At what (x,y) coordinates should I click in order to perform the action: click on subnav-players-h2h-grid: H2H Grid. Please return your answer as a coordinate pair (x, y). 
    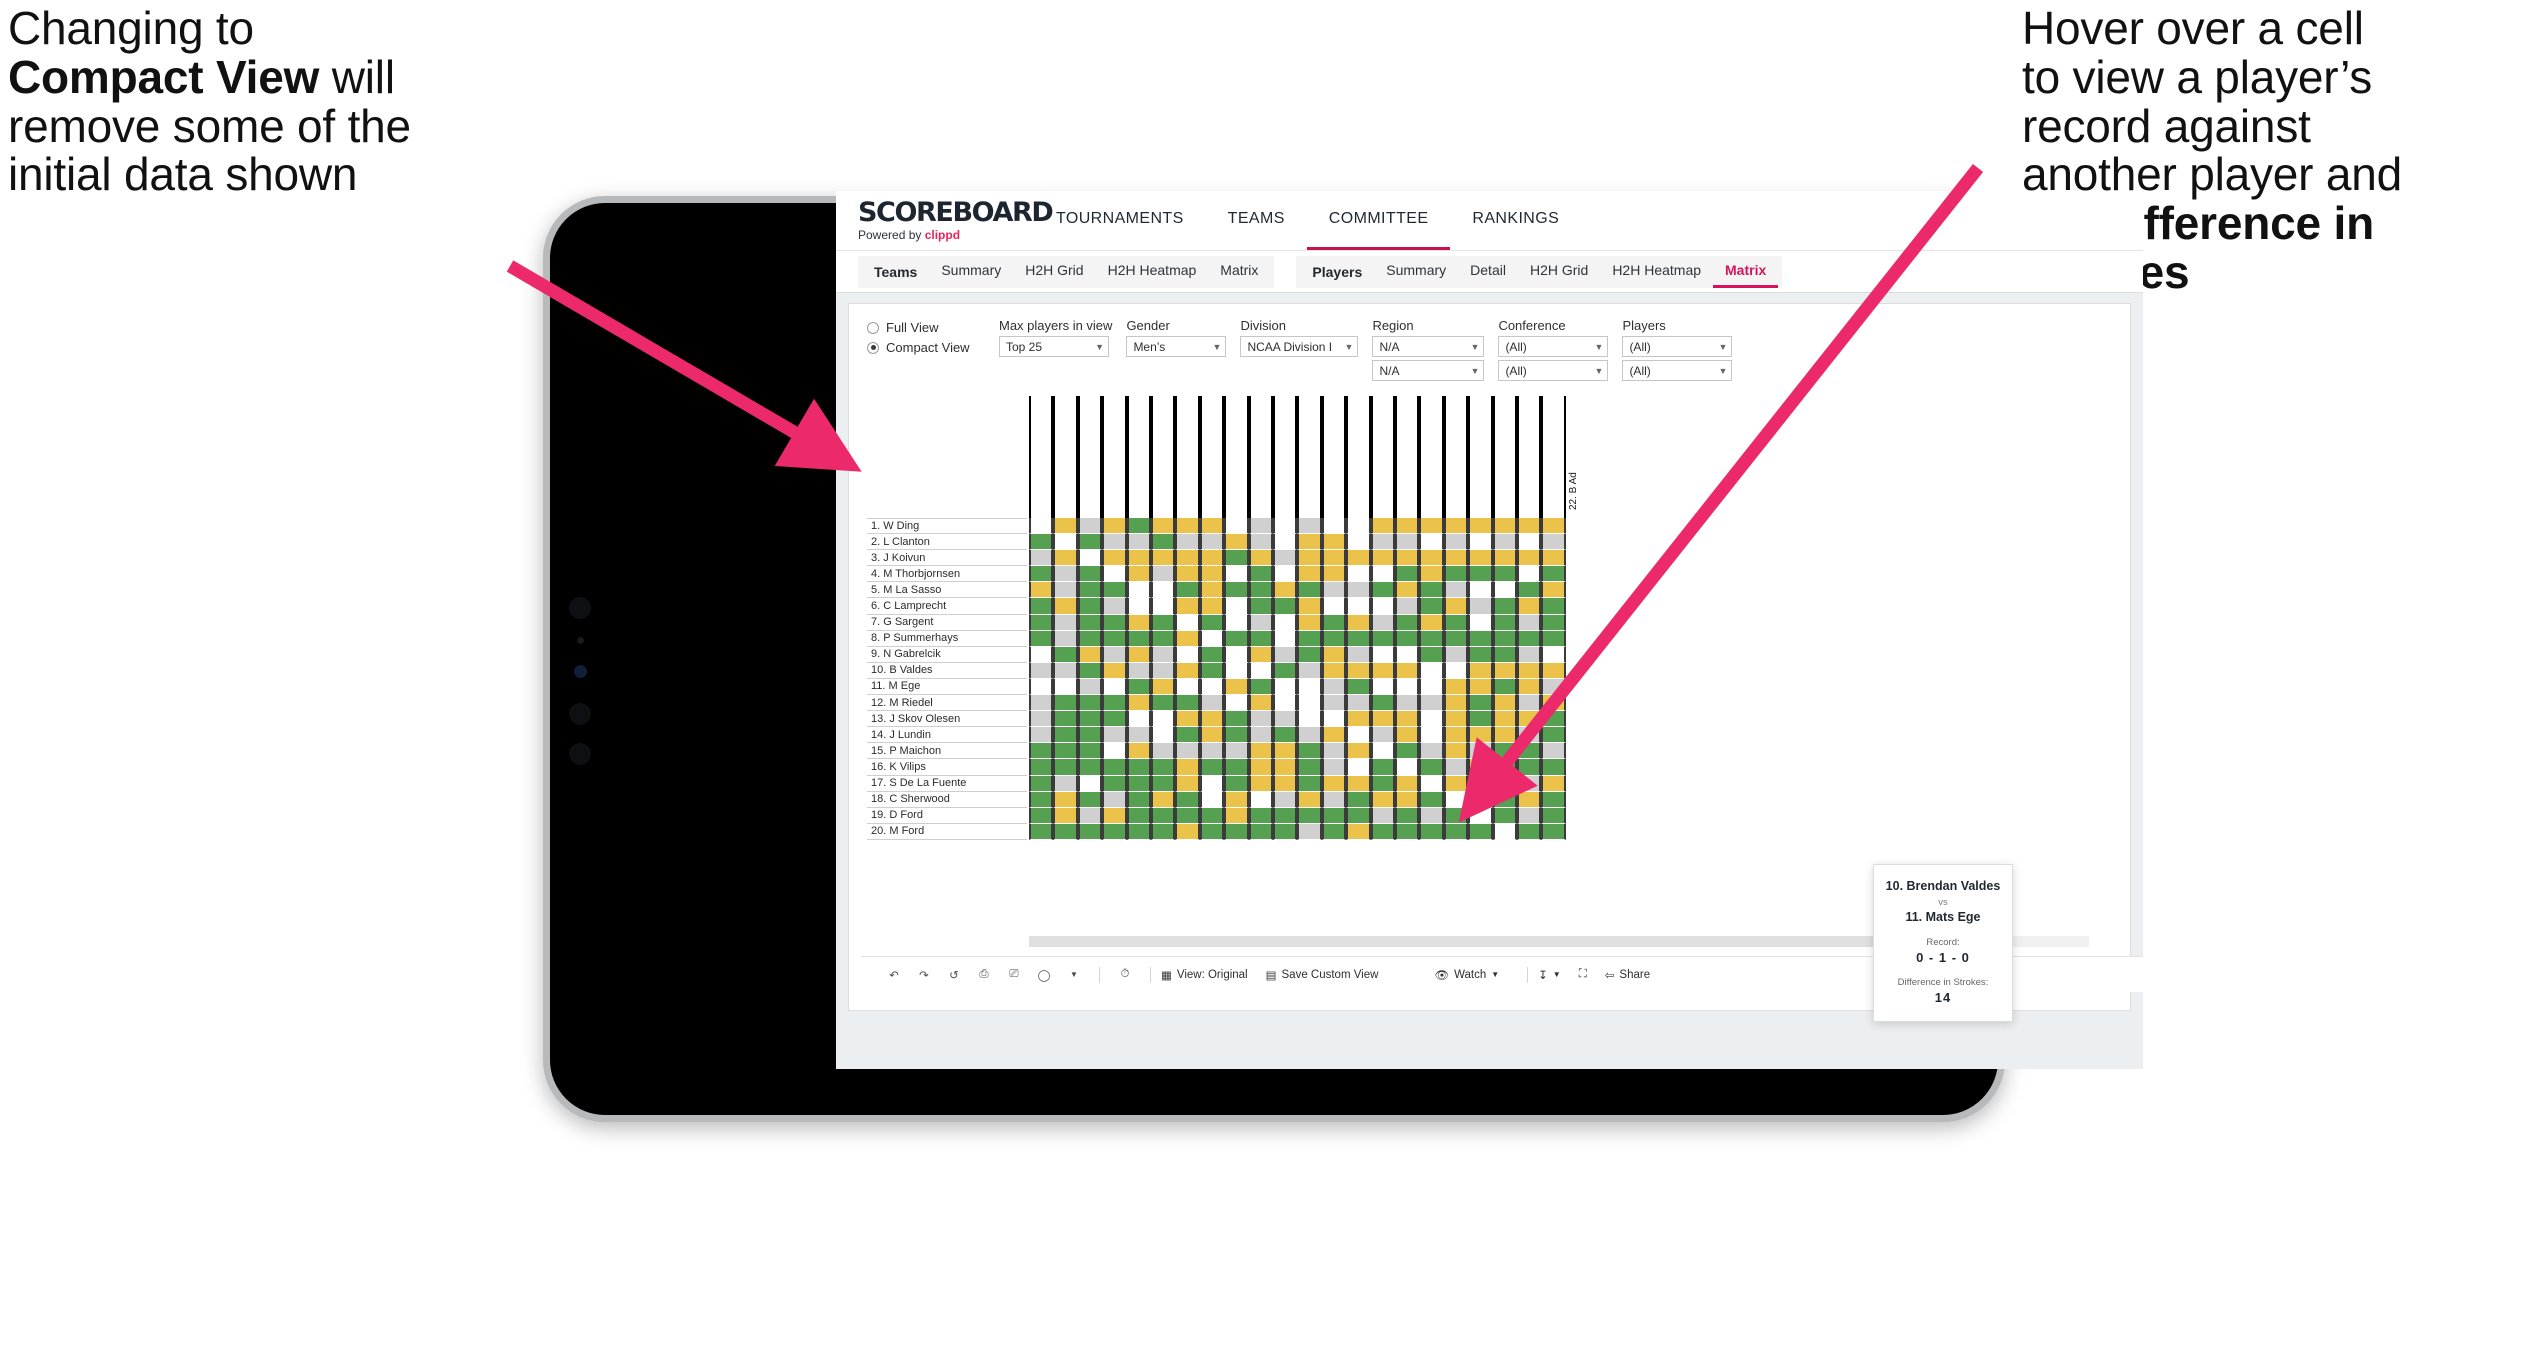
    Looking at the image, I should click on (1559, 272).